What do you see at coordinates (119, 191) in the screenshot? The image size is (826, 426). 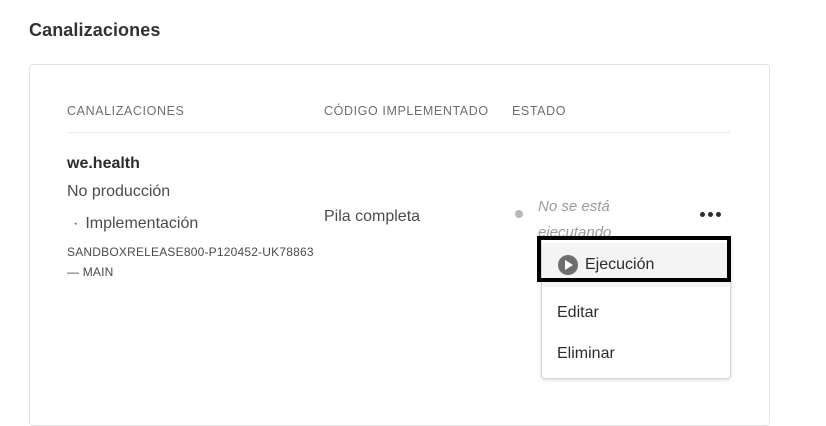 I see `pipeline-environment: No producción` at bounding box center [119, 191].